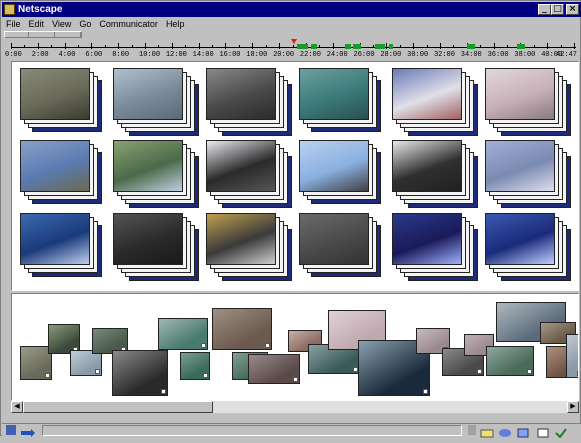 The height and width of the screenshot is (443, 581). Describe the element at coordinates (572, 9) in the screenshot. I see `close-icon: ×` at that location.